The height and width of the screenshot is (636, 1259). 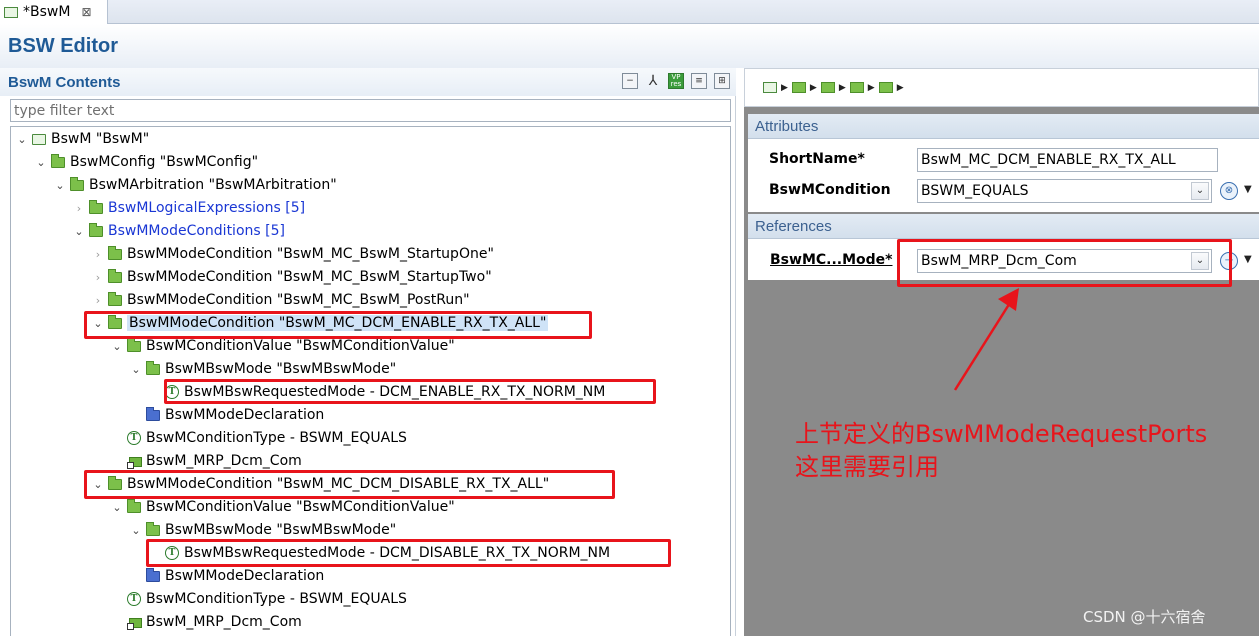 What do you see at coordinates (867, 467) in the screenshot?
I see `annotation-line-2: 这里需要引用` at bounding box center [867, 467].